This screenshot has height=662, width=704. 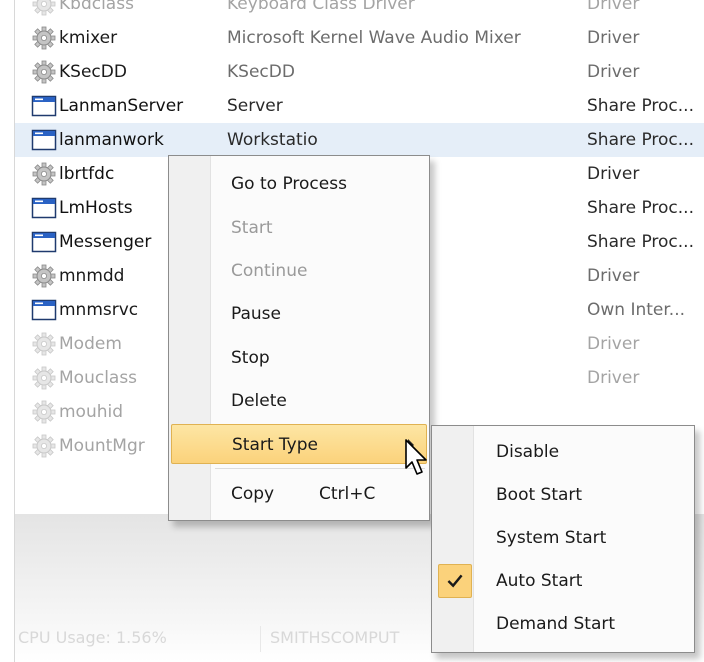 What do you see at coordinates (88, 38) in the screenshot?
I see `service-name: kmixer` at bounding box center [88, 38].